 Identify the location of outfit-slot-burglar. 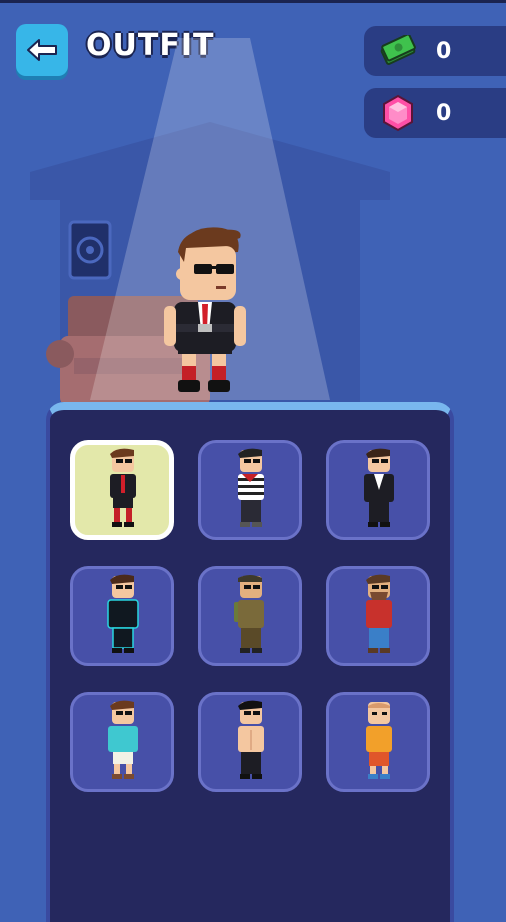
(250, 490).